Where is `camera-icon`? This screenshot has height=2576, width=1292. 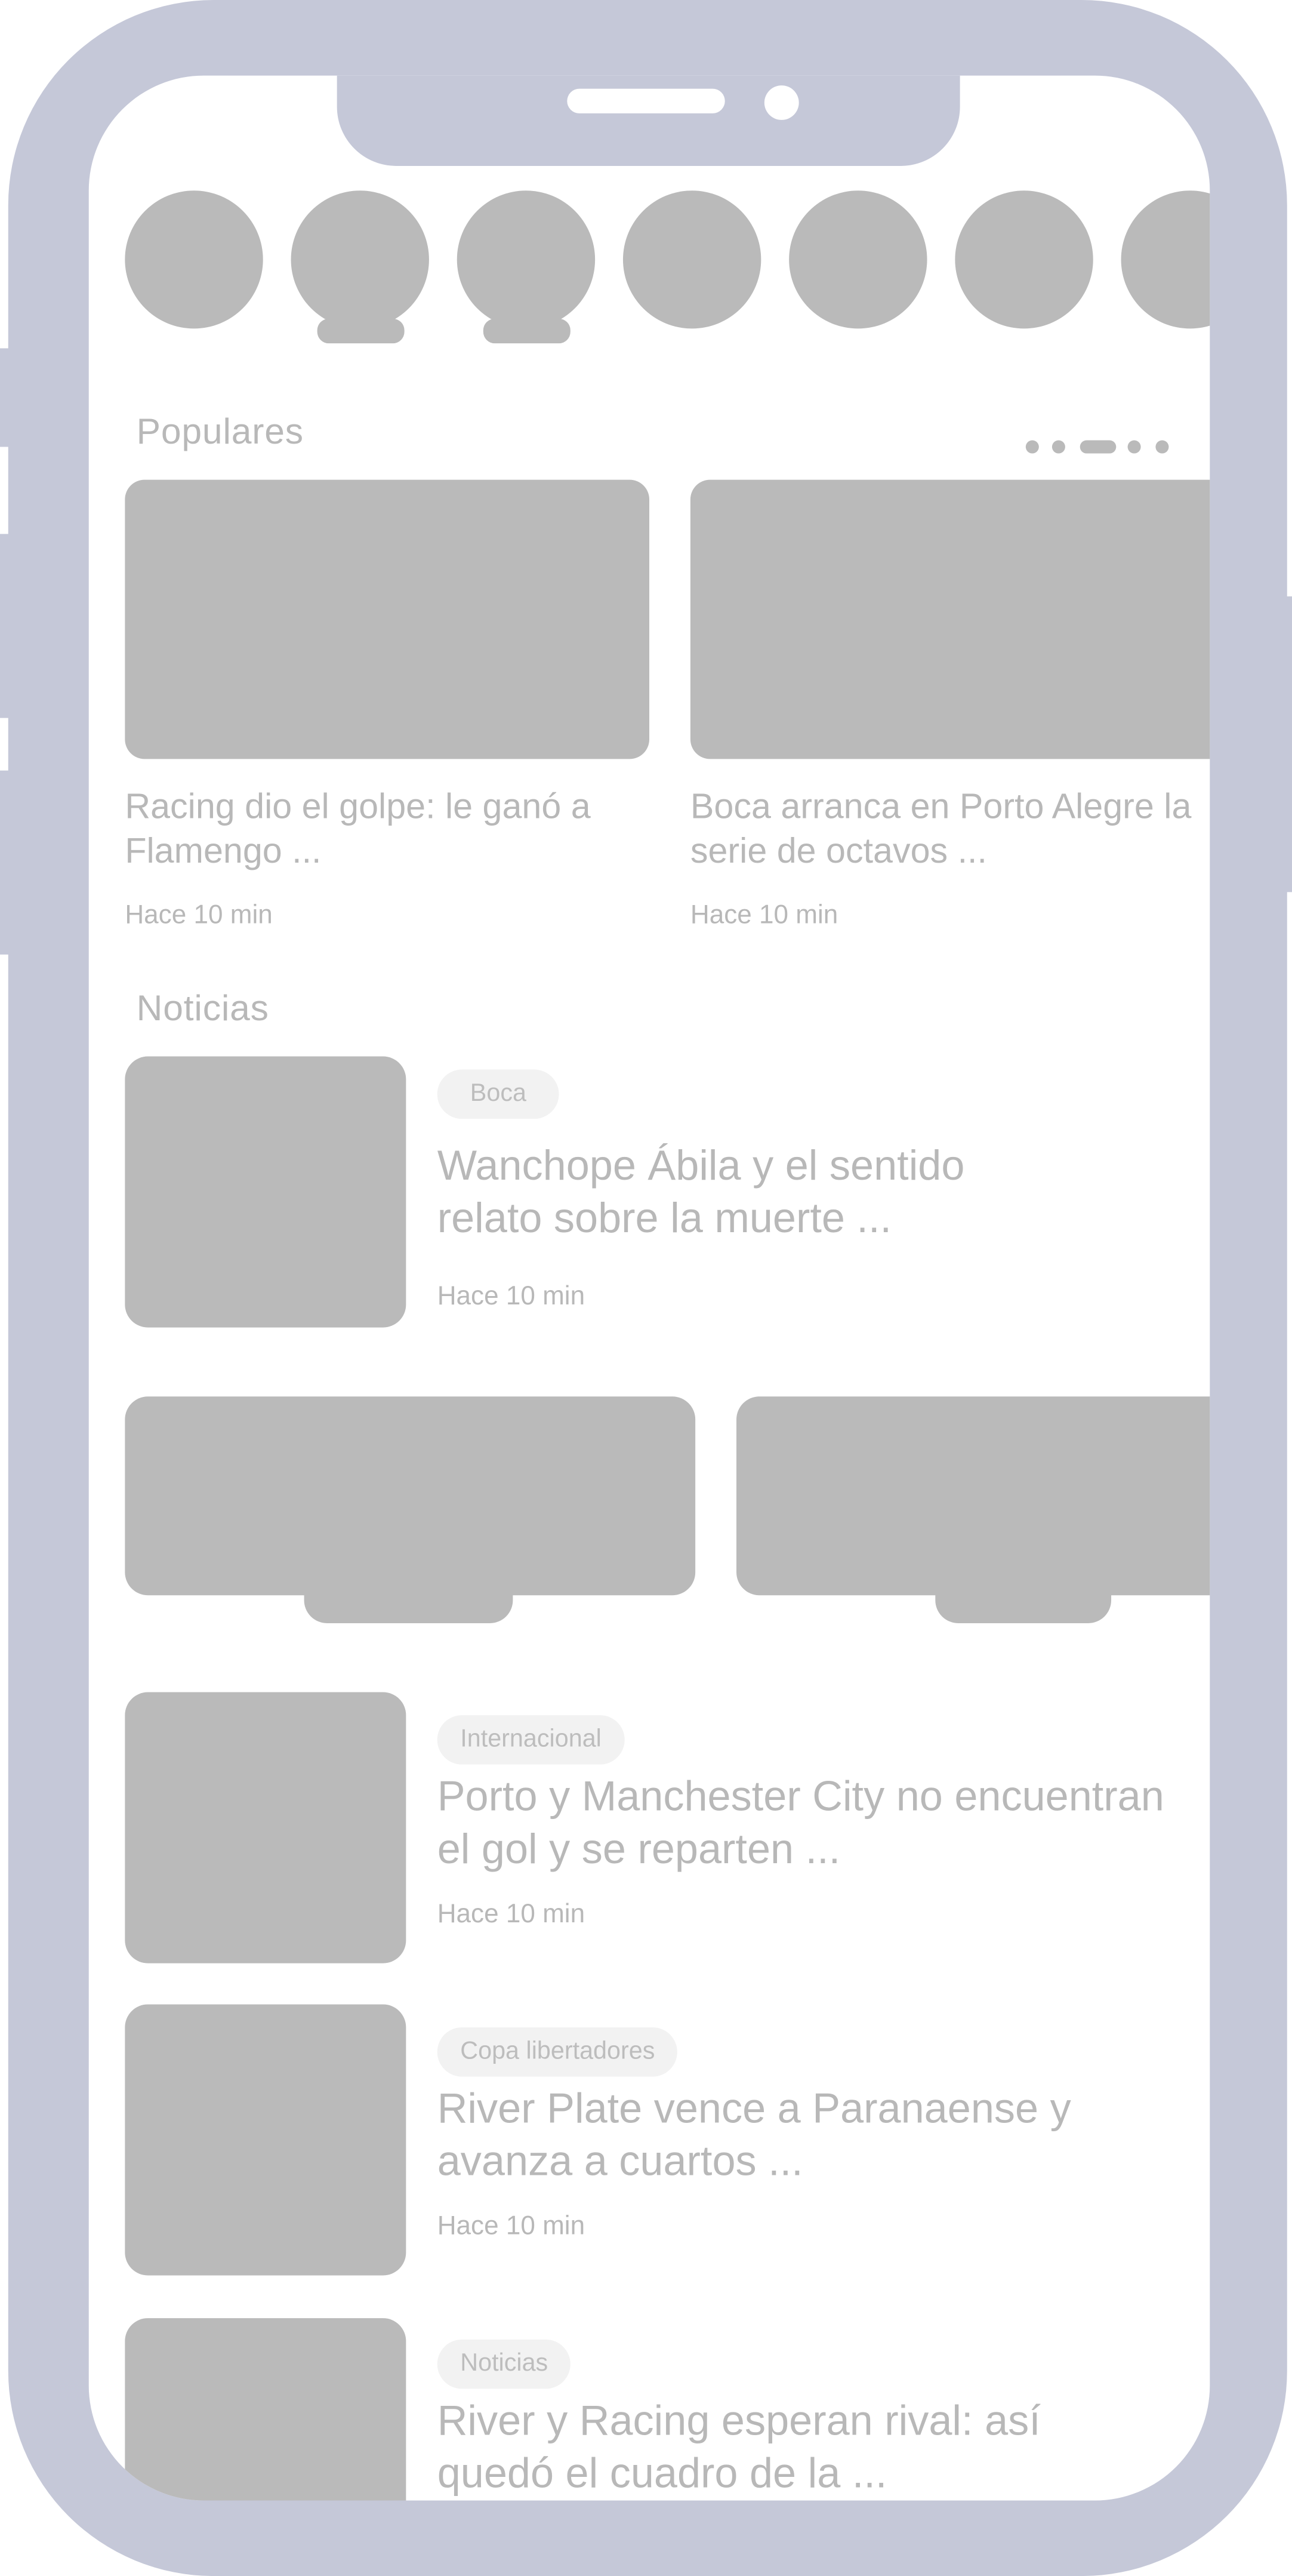 camera-icon is located at coordinates (782, 102).